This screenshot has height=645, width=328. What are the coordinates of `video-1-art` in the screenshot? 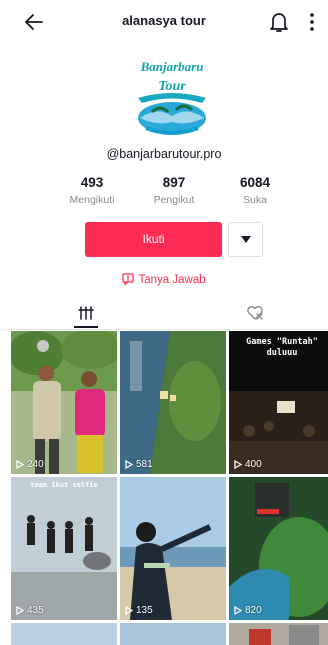 It's located at (64, 402).